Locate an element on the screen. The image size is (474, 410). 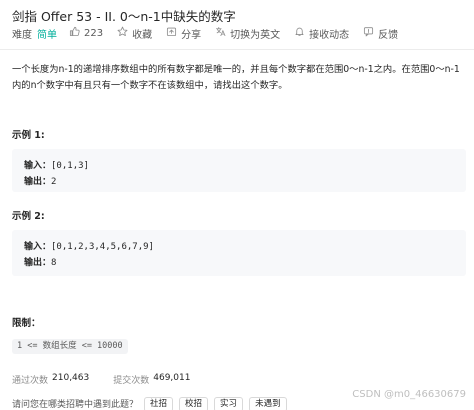
thumbs-up-icon is located at coordinates (76, 33).